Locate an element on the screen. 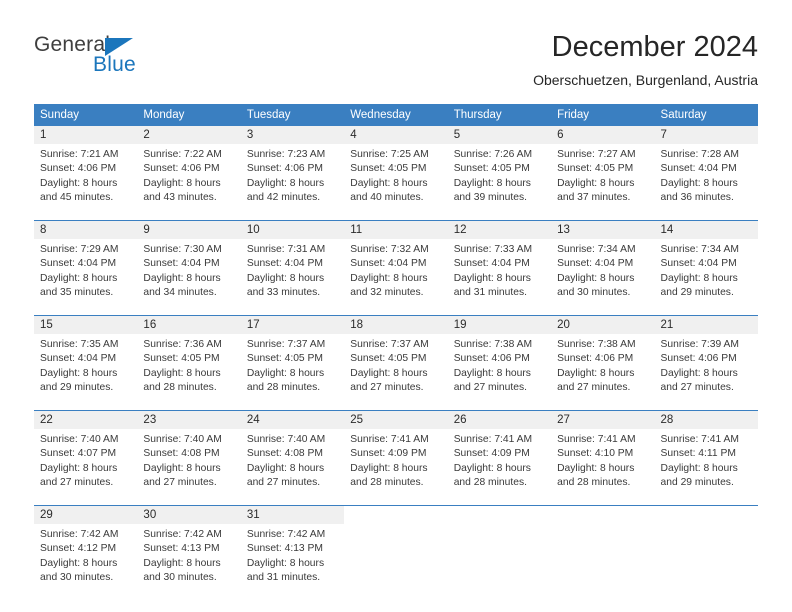 This screenshot has width=792, height=612. day-number: 13 is located at coordinates (603, 230).